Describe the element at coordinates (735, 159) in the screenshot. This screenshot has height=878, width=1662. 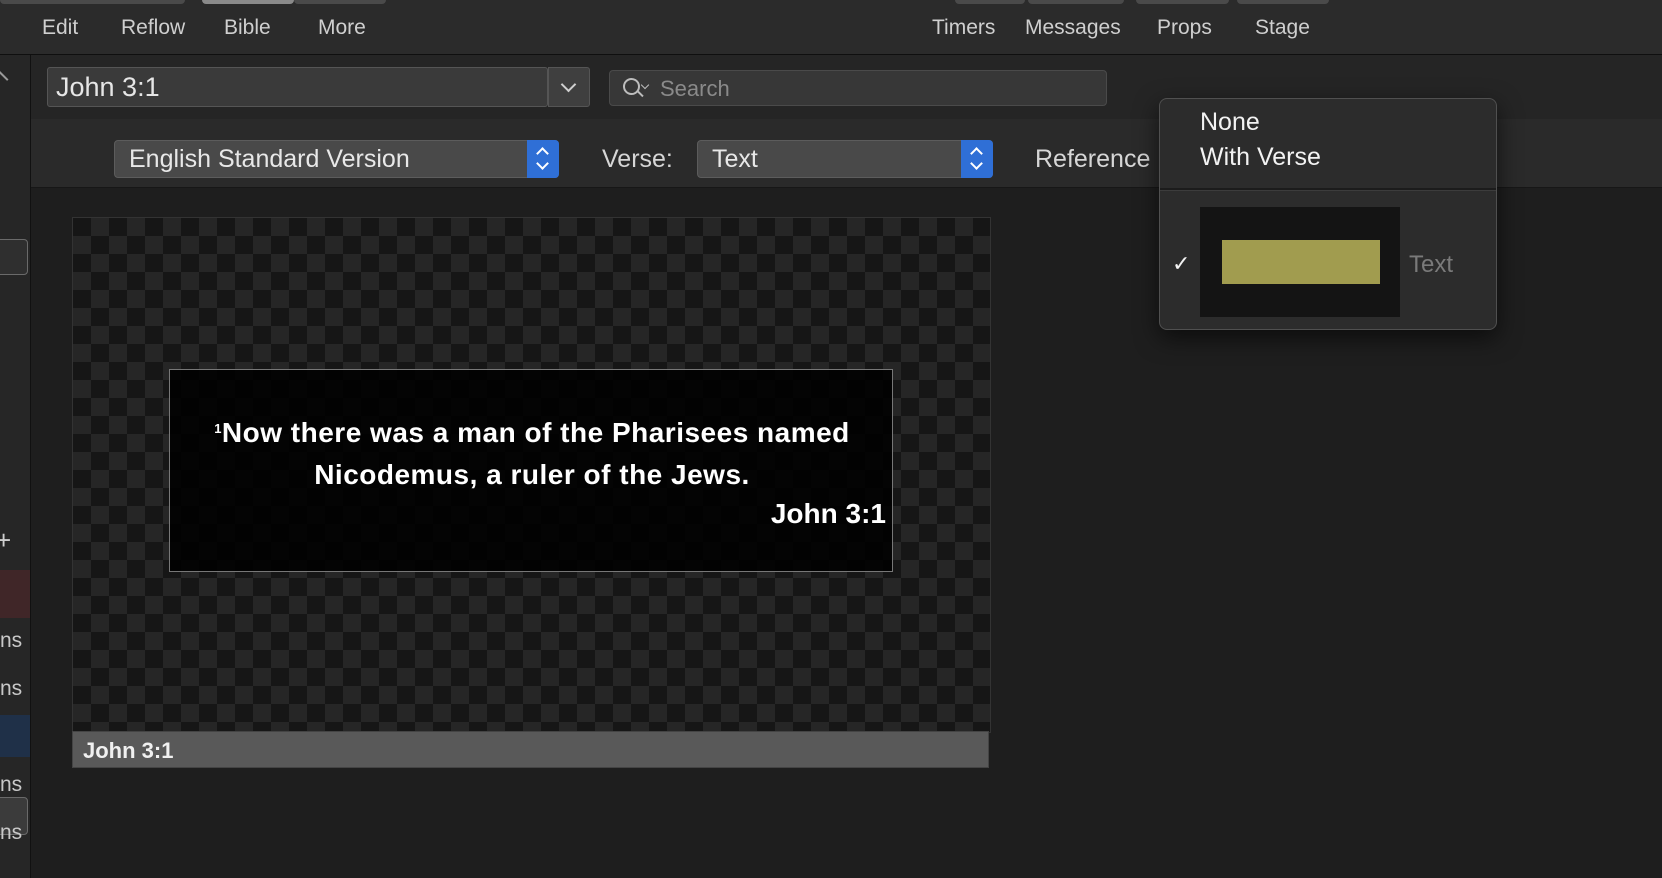
I see `verse-value: Text` at that location.